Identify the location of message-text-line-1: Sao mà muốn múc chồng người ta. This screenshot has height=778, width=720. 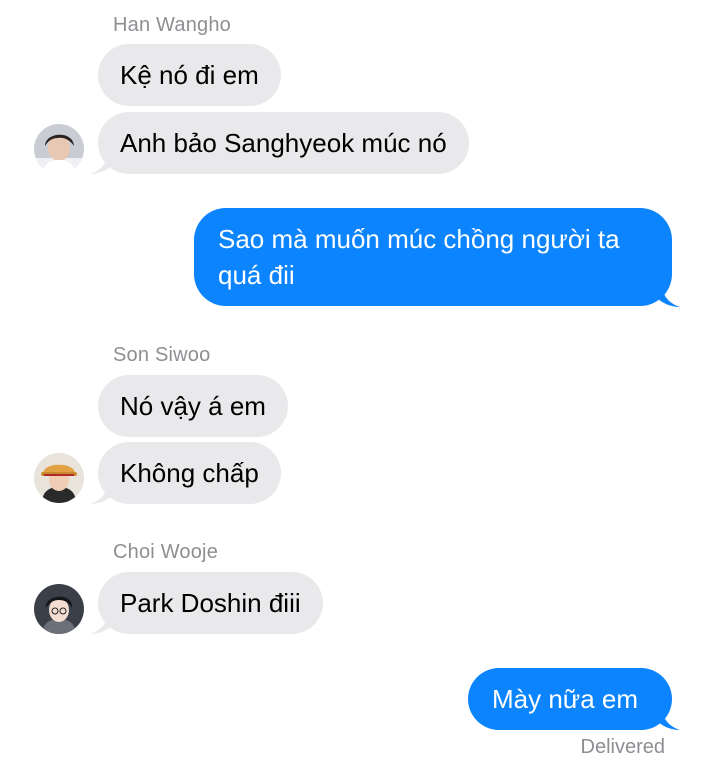
(419, 239).